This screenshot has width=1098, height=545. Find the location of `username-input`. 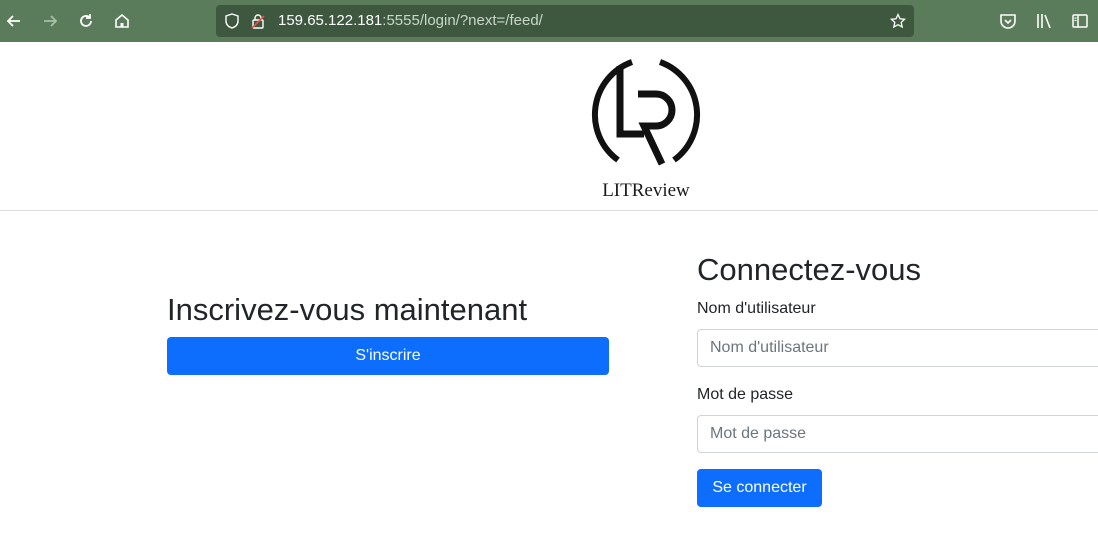

username-input is located at coordinates (897, 348).